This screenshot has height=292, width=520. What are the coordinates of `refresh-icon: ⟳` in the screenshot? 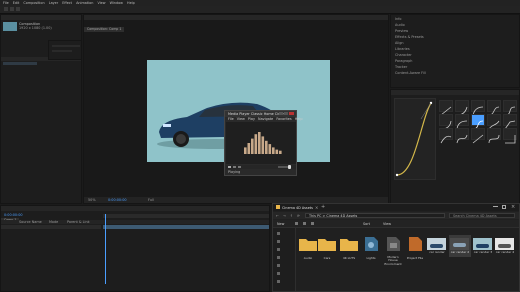 It's located at (298, 216).